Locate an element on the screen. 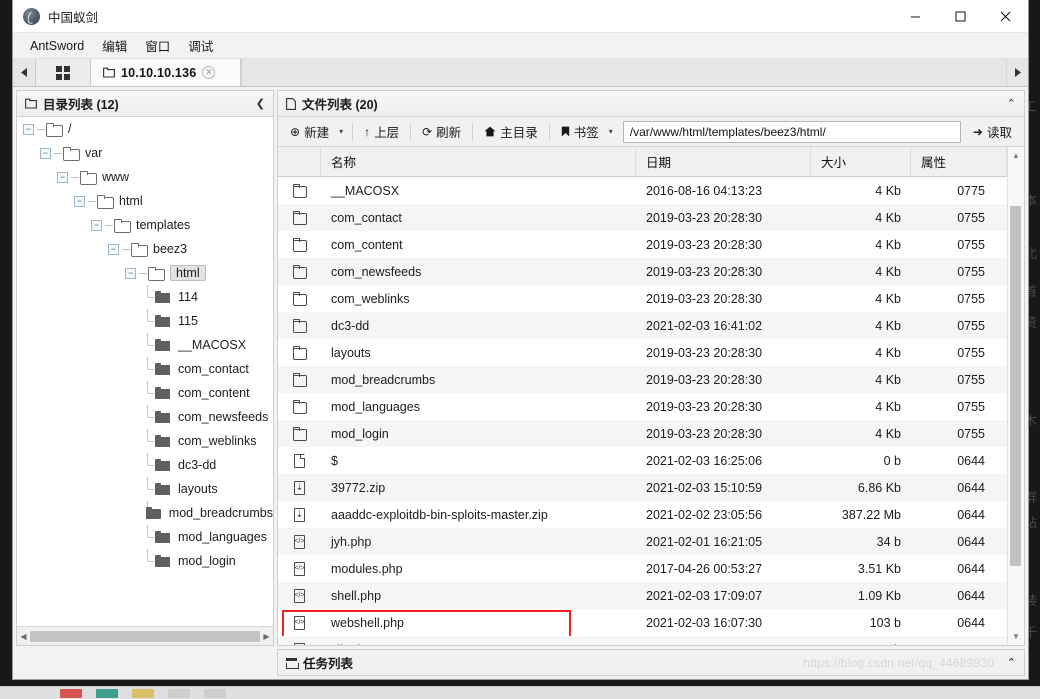 Image resolution: width=1040 pixels, height=699 pixels. file-list-vertical-scrollbar: ▲ ▼ is located at coordinates (1015, 396).